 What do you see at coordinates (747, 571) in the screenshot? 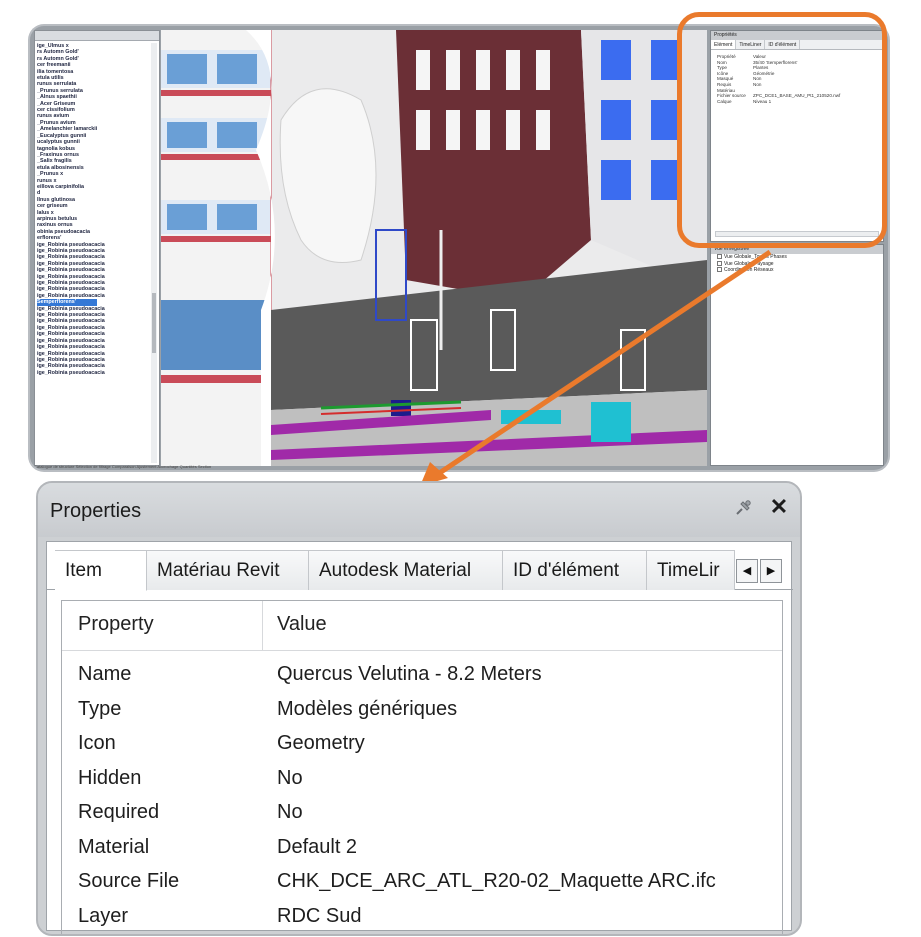
I see `tab-scroll-left-icon: ◀` at bounding box center [747, 571].